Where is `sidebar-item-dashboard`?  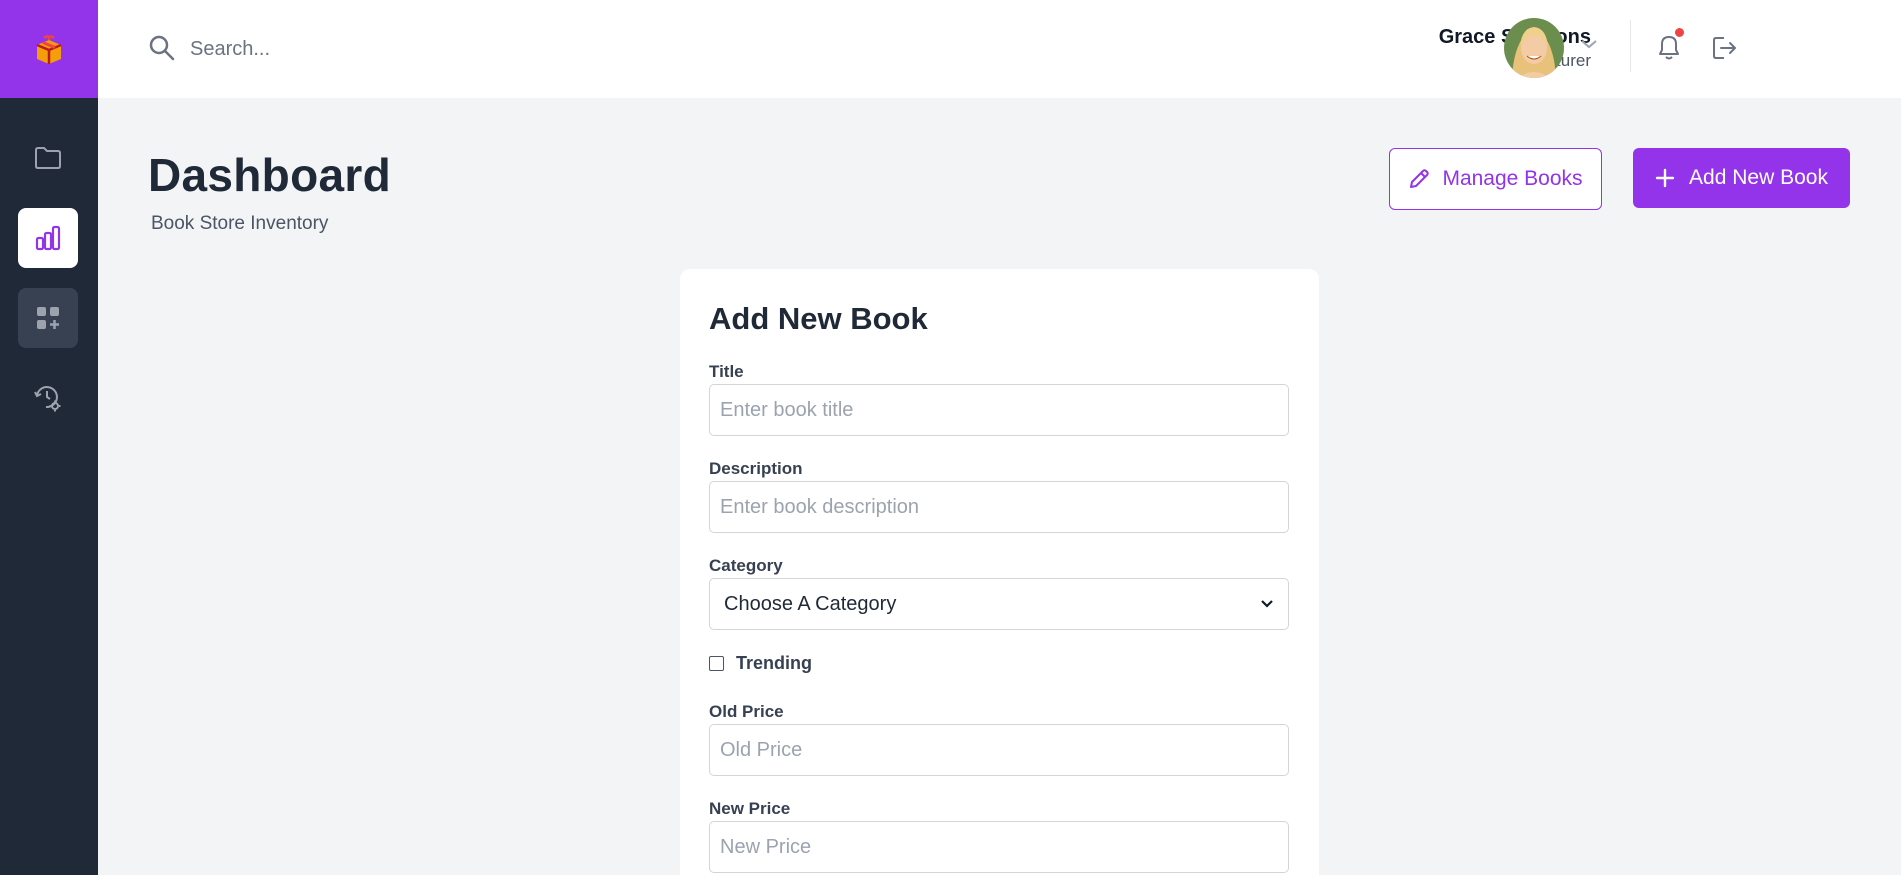
sidebar-item-dashboard is located at coordinates (48, 238).